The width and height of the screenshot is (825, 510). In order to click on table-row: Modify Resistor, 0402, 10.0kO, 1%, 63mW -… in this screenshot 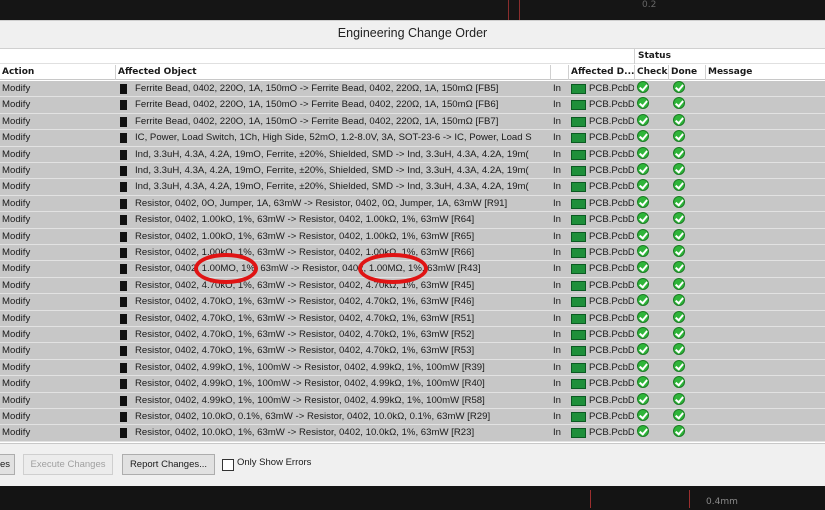, I will do `click(412, 433)`.